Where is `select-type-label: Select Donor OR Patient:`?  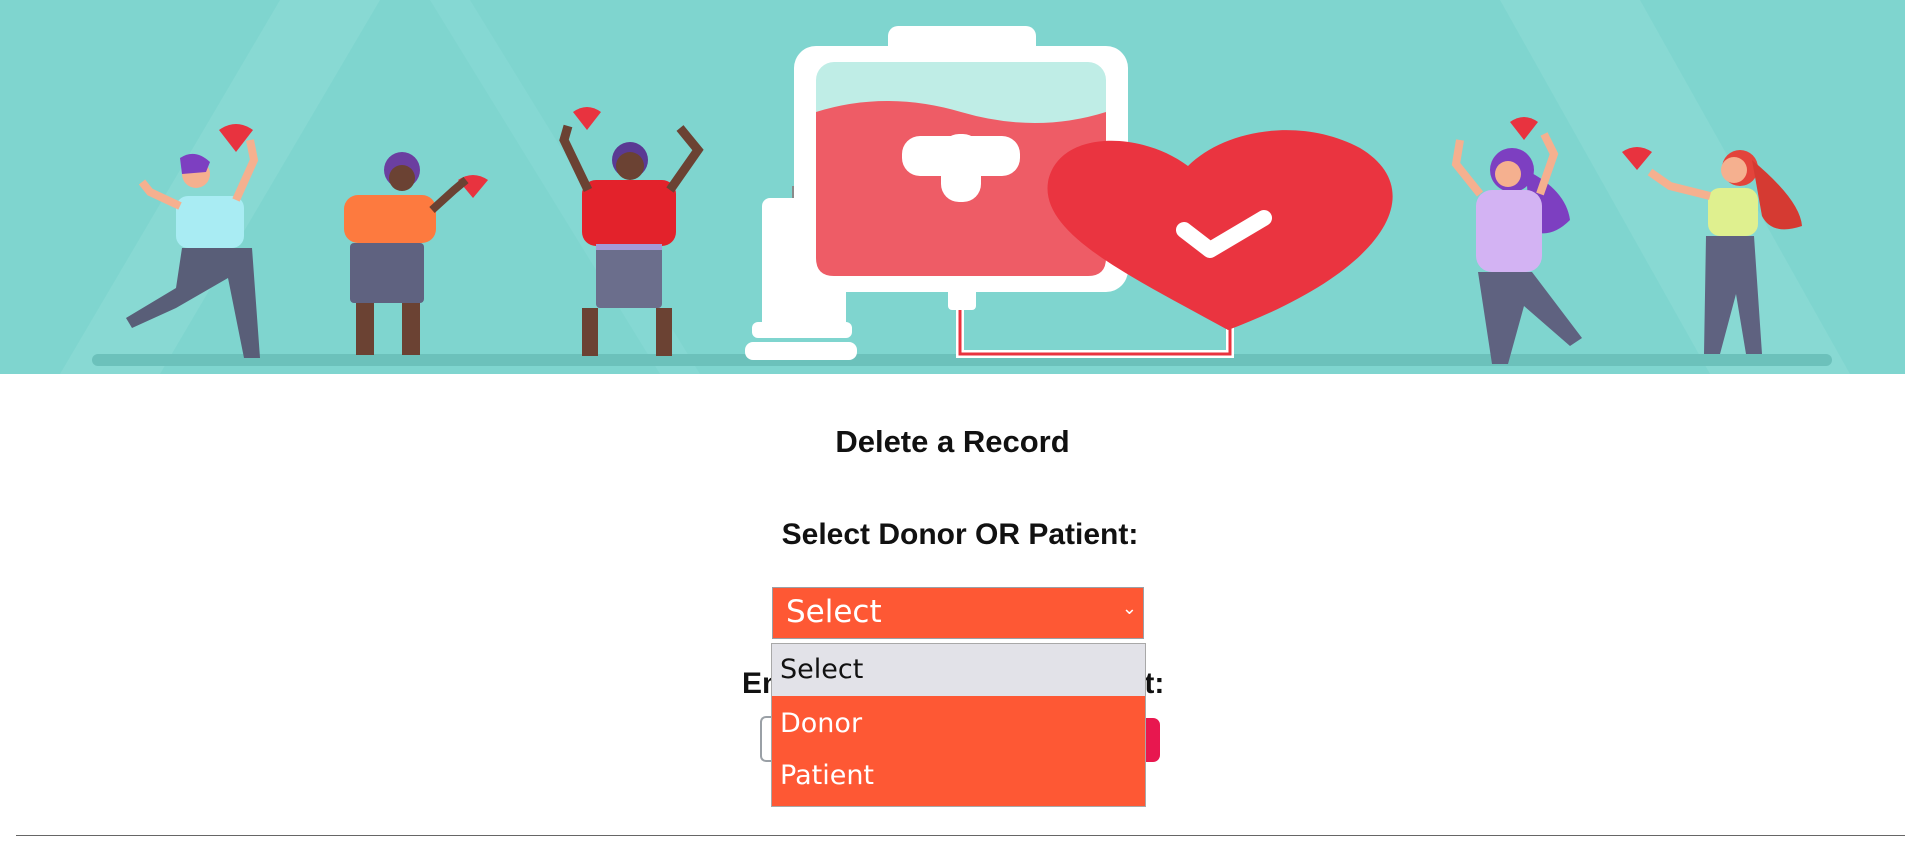
select-type-label: Select Donor OR Patient: is located at coordinates (960, 534).